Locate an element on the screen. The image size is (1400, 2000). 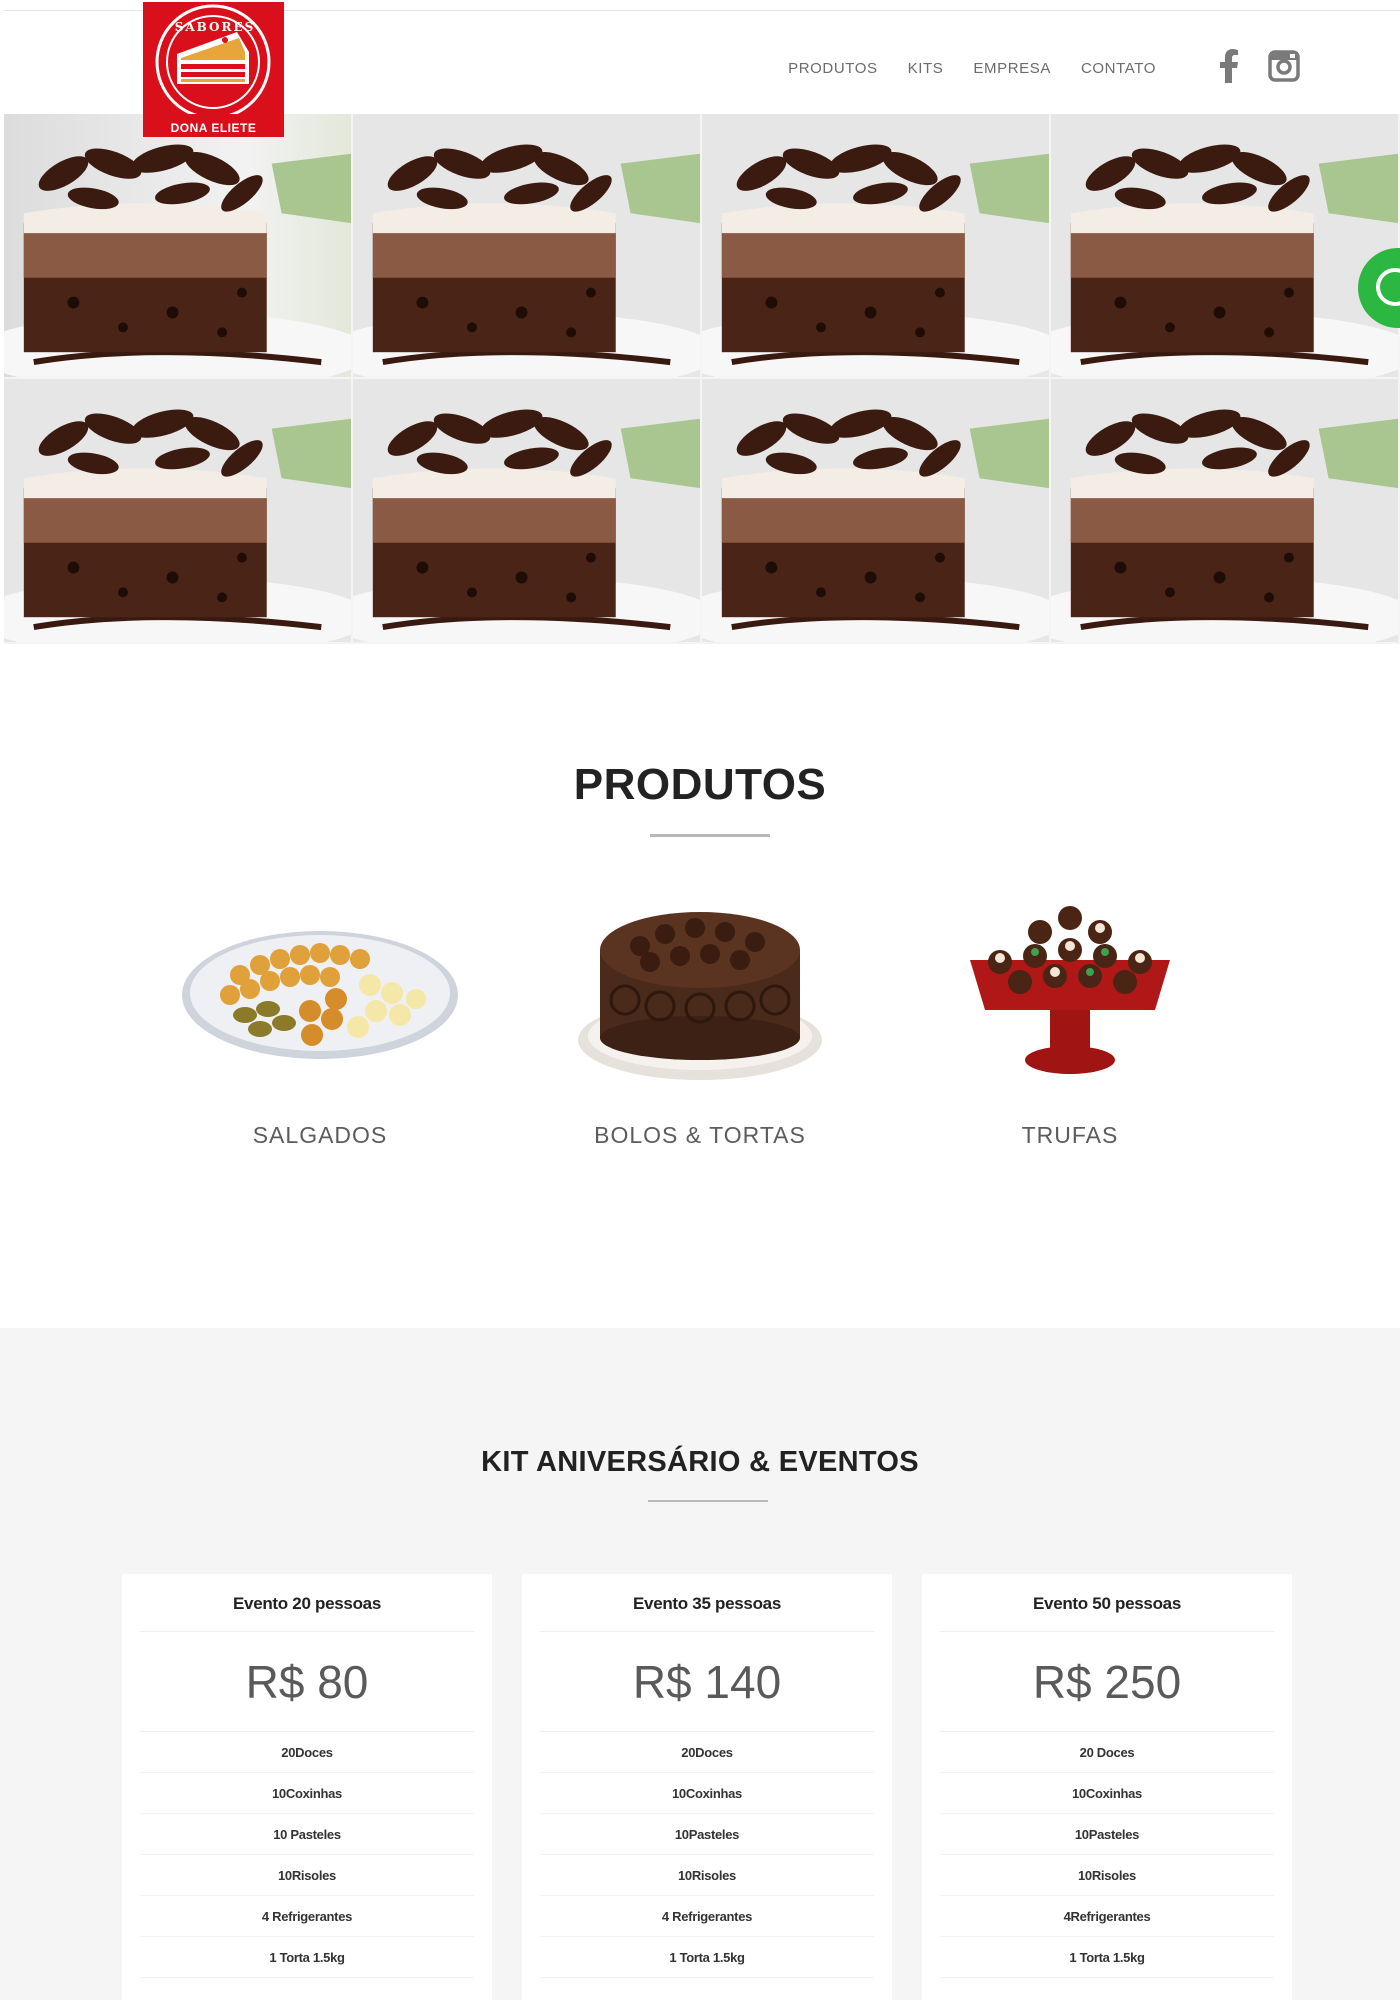
main-nav: PRODUTOS KITS EMPRESA CONTATO is located at coordinates (1029, 68).